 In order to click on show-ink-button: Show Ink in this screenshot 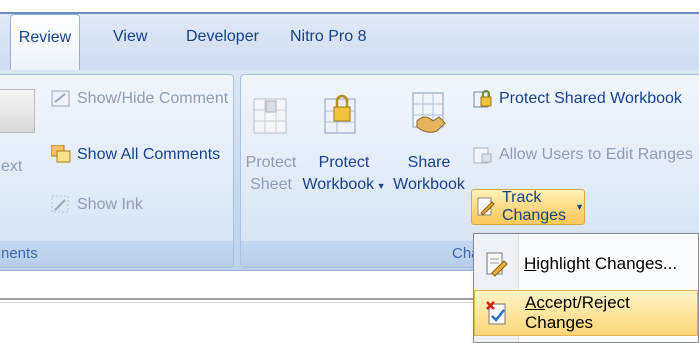, I will do `click(97, 205)`.